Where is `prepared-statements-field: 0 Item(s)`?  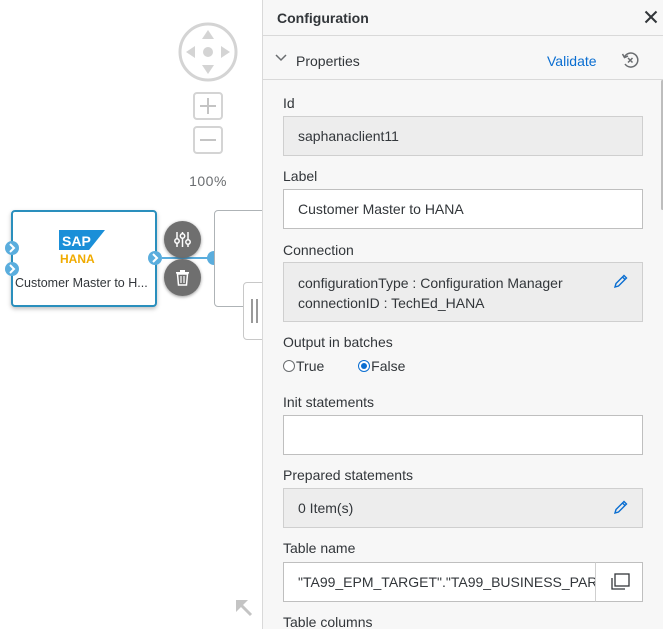 prepared-statements-field: 0 Item(s) is located at coordinates (463, 508).